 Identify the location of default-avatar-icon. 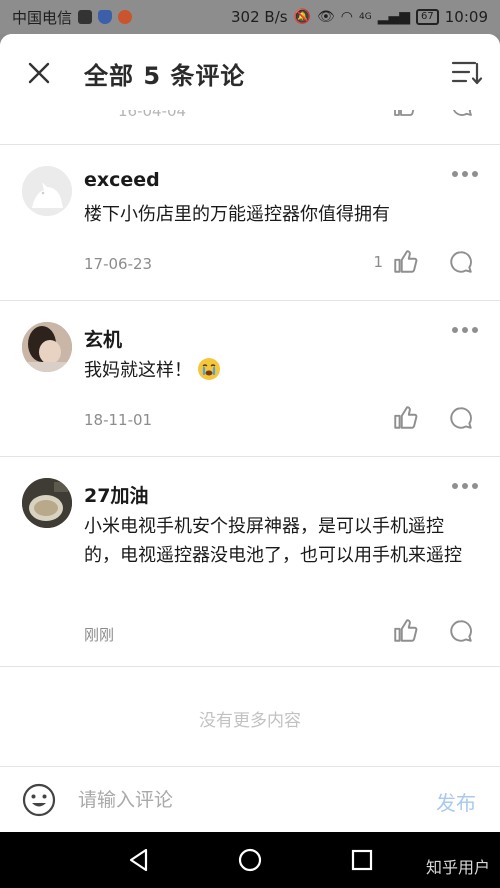
(47, 191).